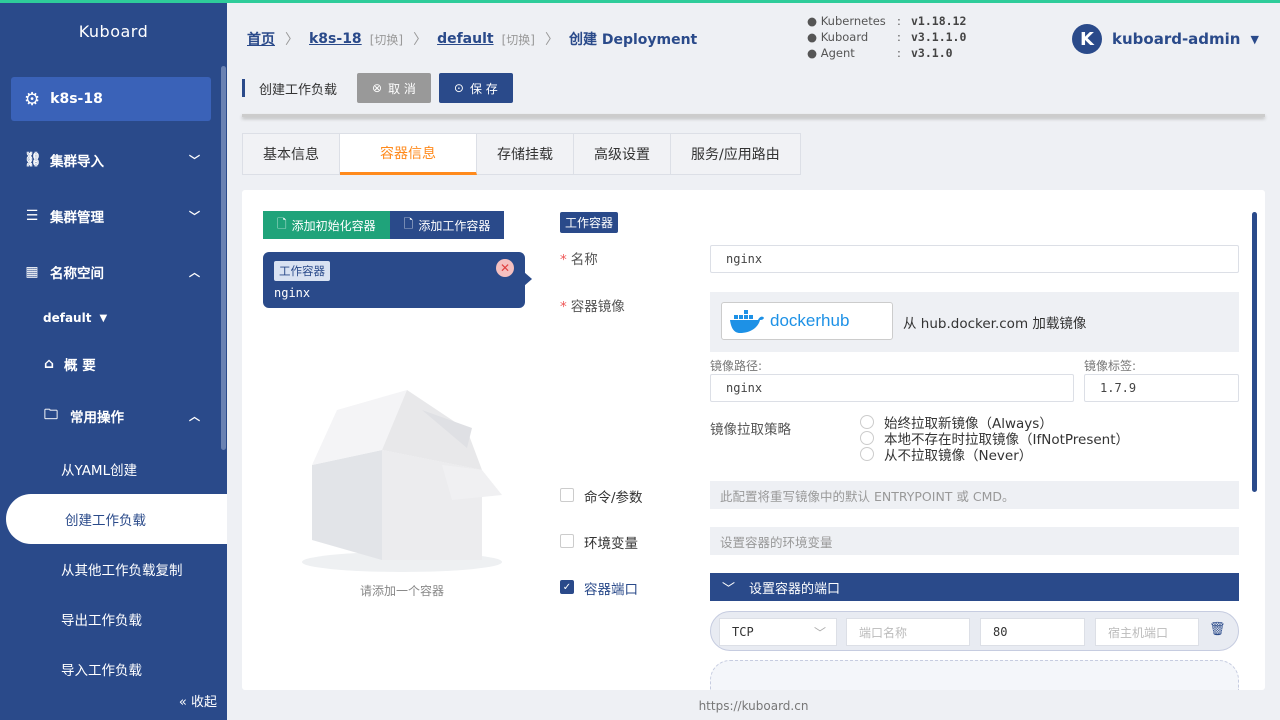  What do you see at coordinates (974, 587) in the screenshot?
I see `port-section-header: ﹀ 设置容器的端口` at bounding box center [974, 587].